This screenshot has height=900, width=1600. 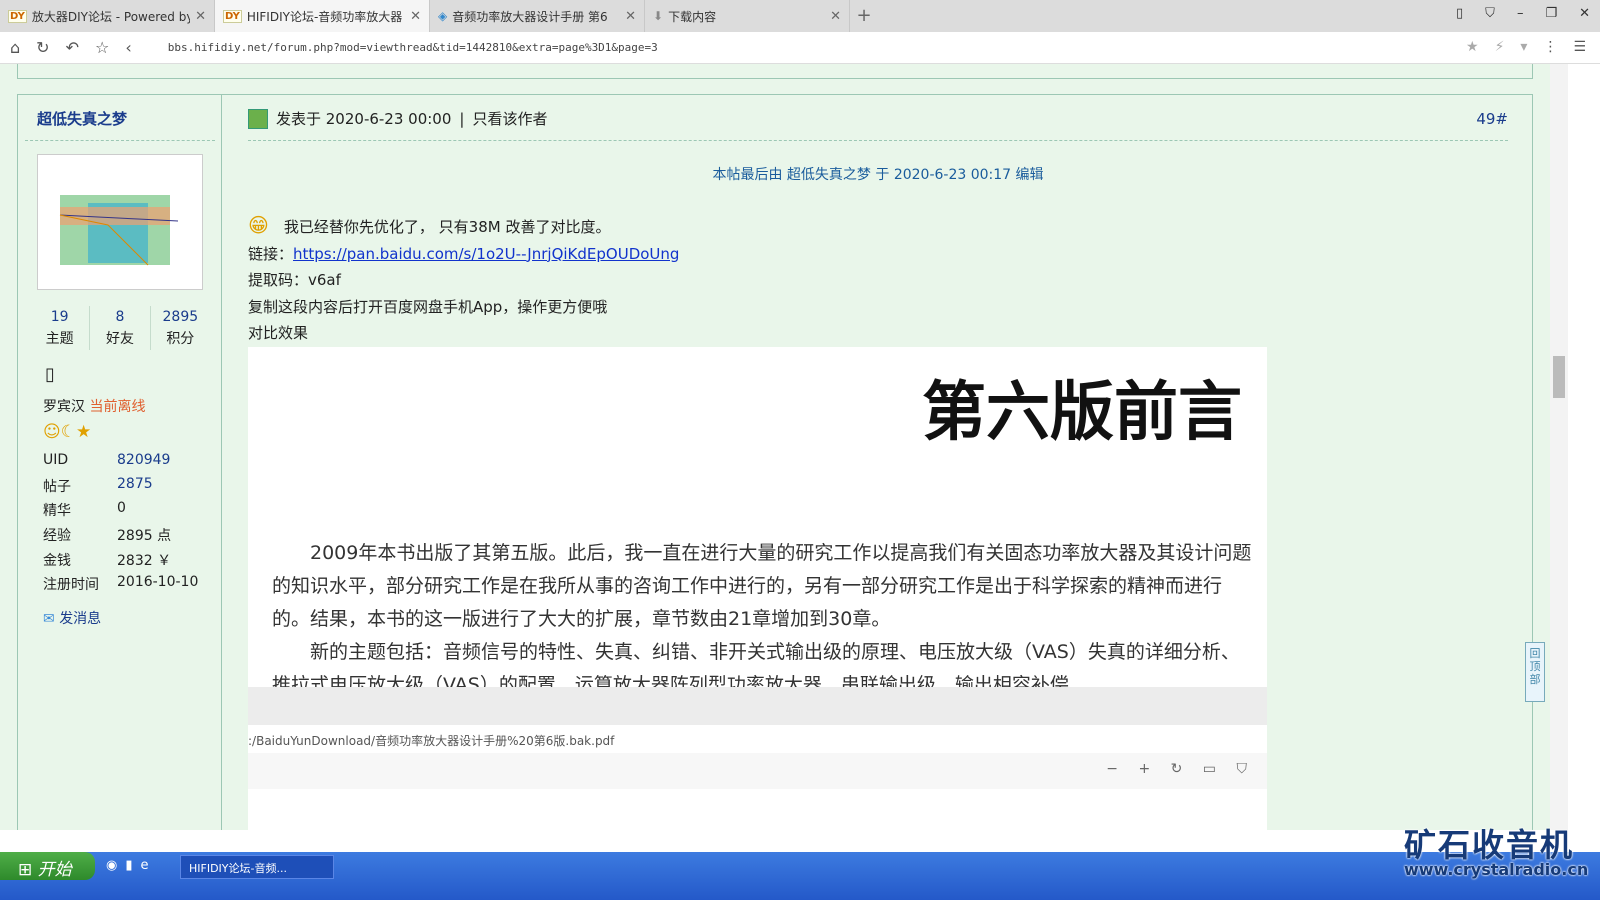 What do you see at coordinates (1523, 47) in the screenshot?
I see `dropdown-icon: ▾` at bounding box center [1523, 47].